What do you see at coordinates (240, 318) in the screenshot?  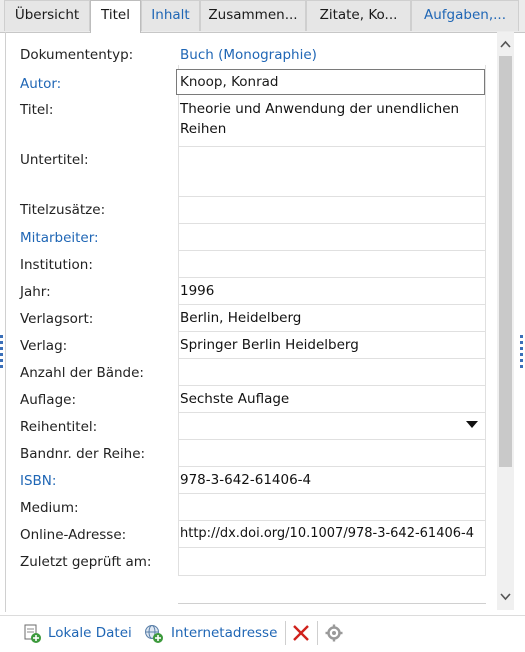 I see `place-value: Berlin, Heidelberg` at bounding box center [240, 318].